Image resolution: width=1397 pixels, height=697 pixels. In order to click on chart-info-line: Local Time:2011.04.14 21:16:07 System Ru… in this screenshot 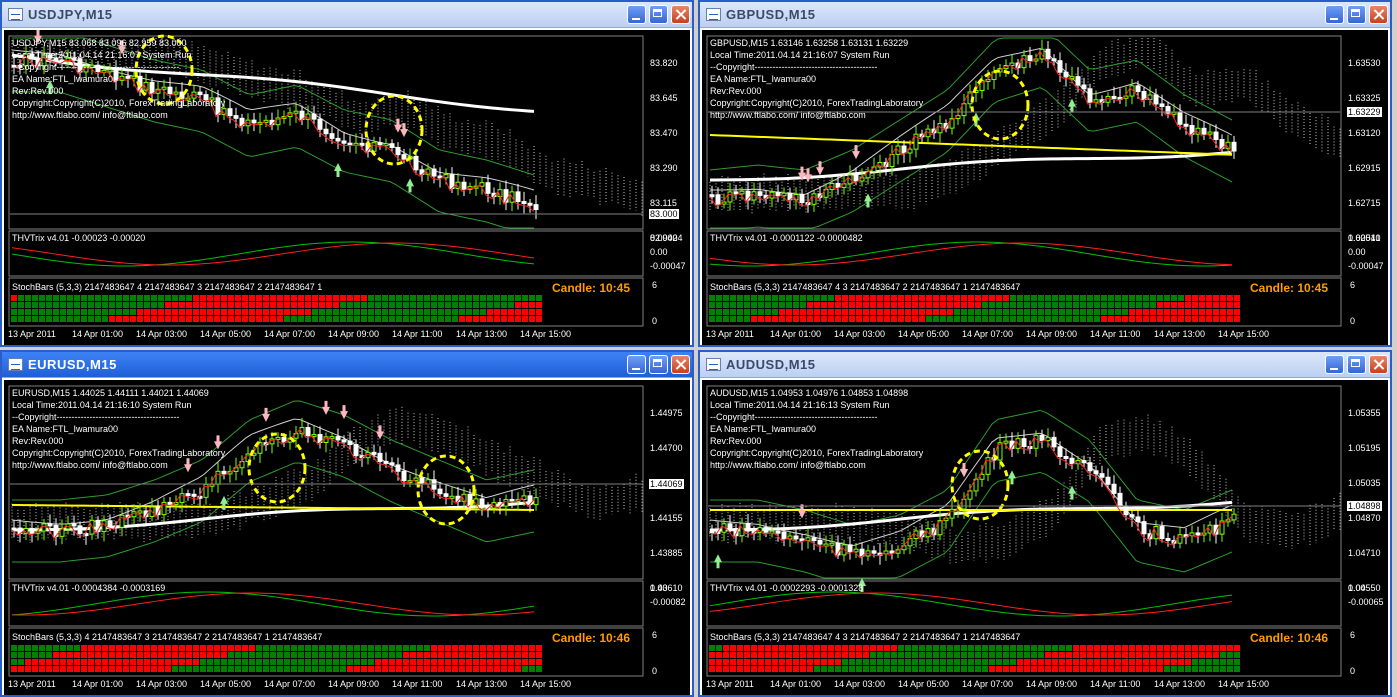, I will do `click(102, 55)`.